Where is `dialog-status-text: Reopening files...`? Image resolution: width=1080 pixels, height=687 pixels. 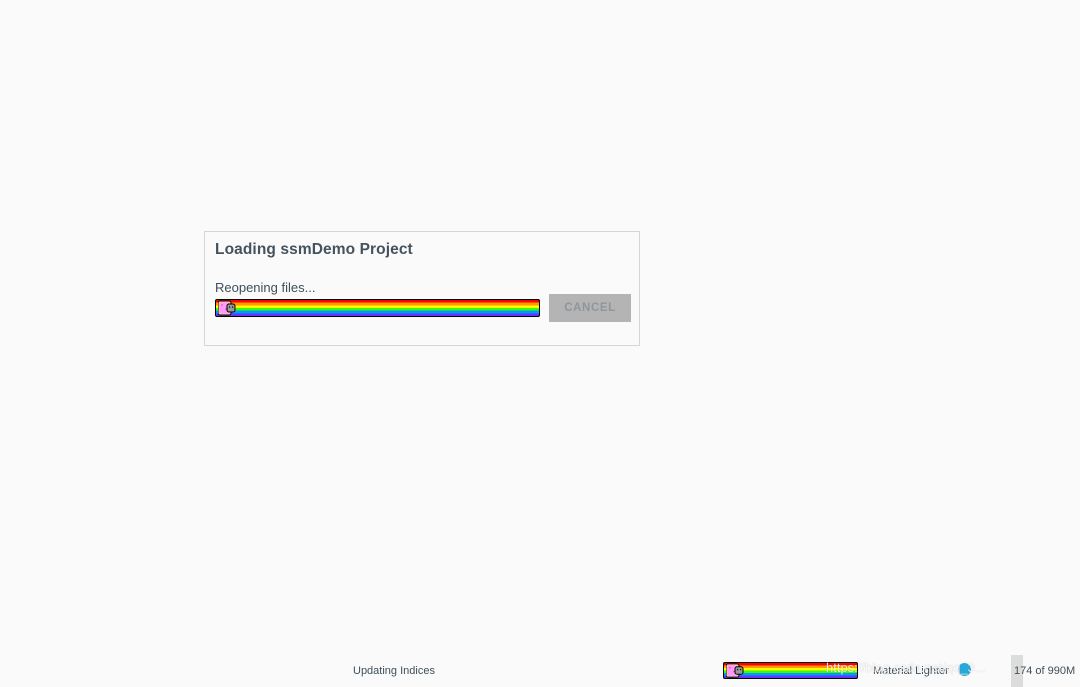
dialog-status-text: Reopening files... is located at coordinates (265, 287).